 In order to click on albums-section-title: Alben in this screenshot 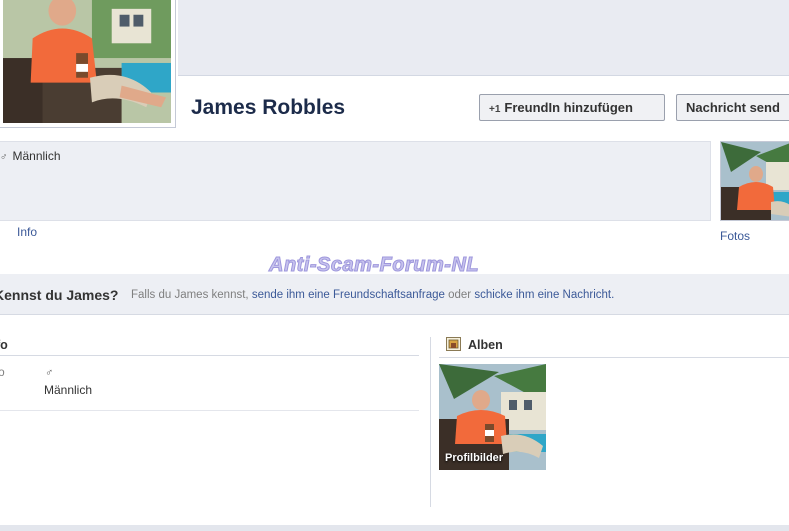, I will do `click(485, 345)`.